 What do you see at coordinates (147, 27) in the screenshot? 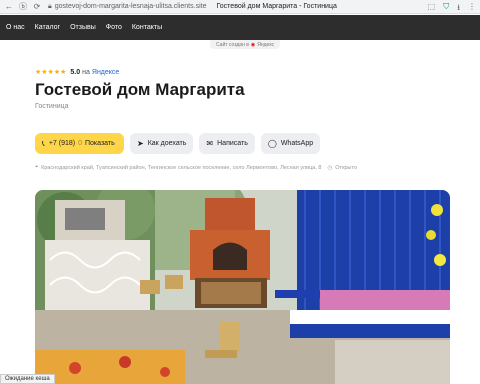
I see `nav-item-contacts: Контакты` at bounding box center [147, 27].